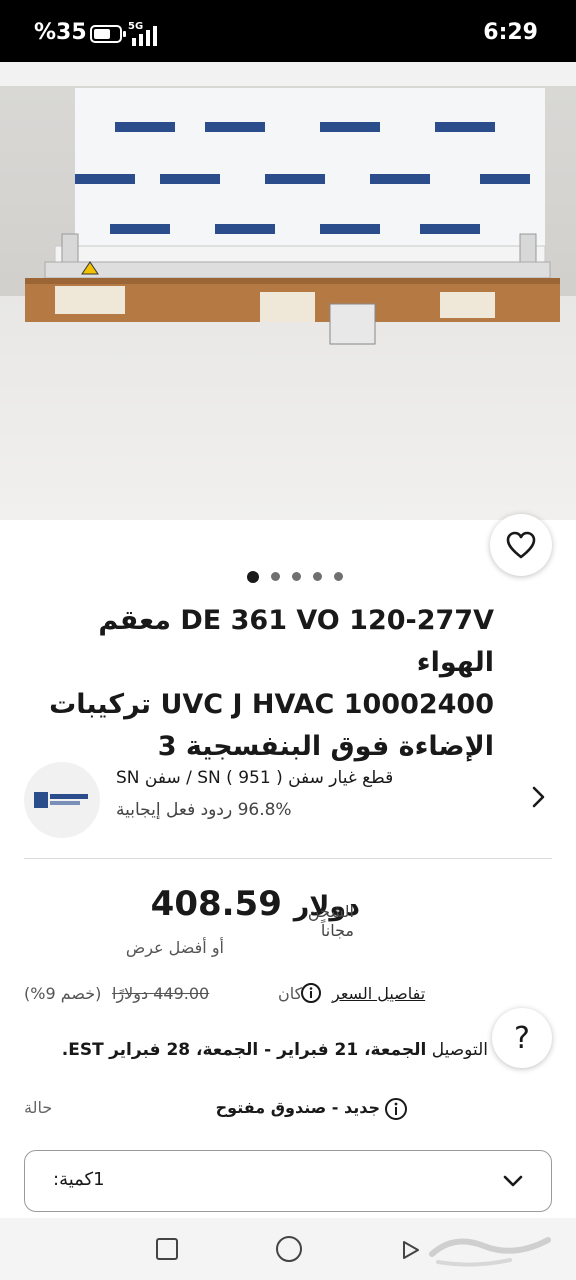 The height and width of the screenshot is (1280, 576). I want to click on seller-logo, so click(62, 800).